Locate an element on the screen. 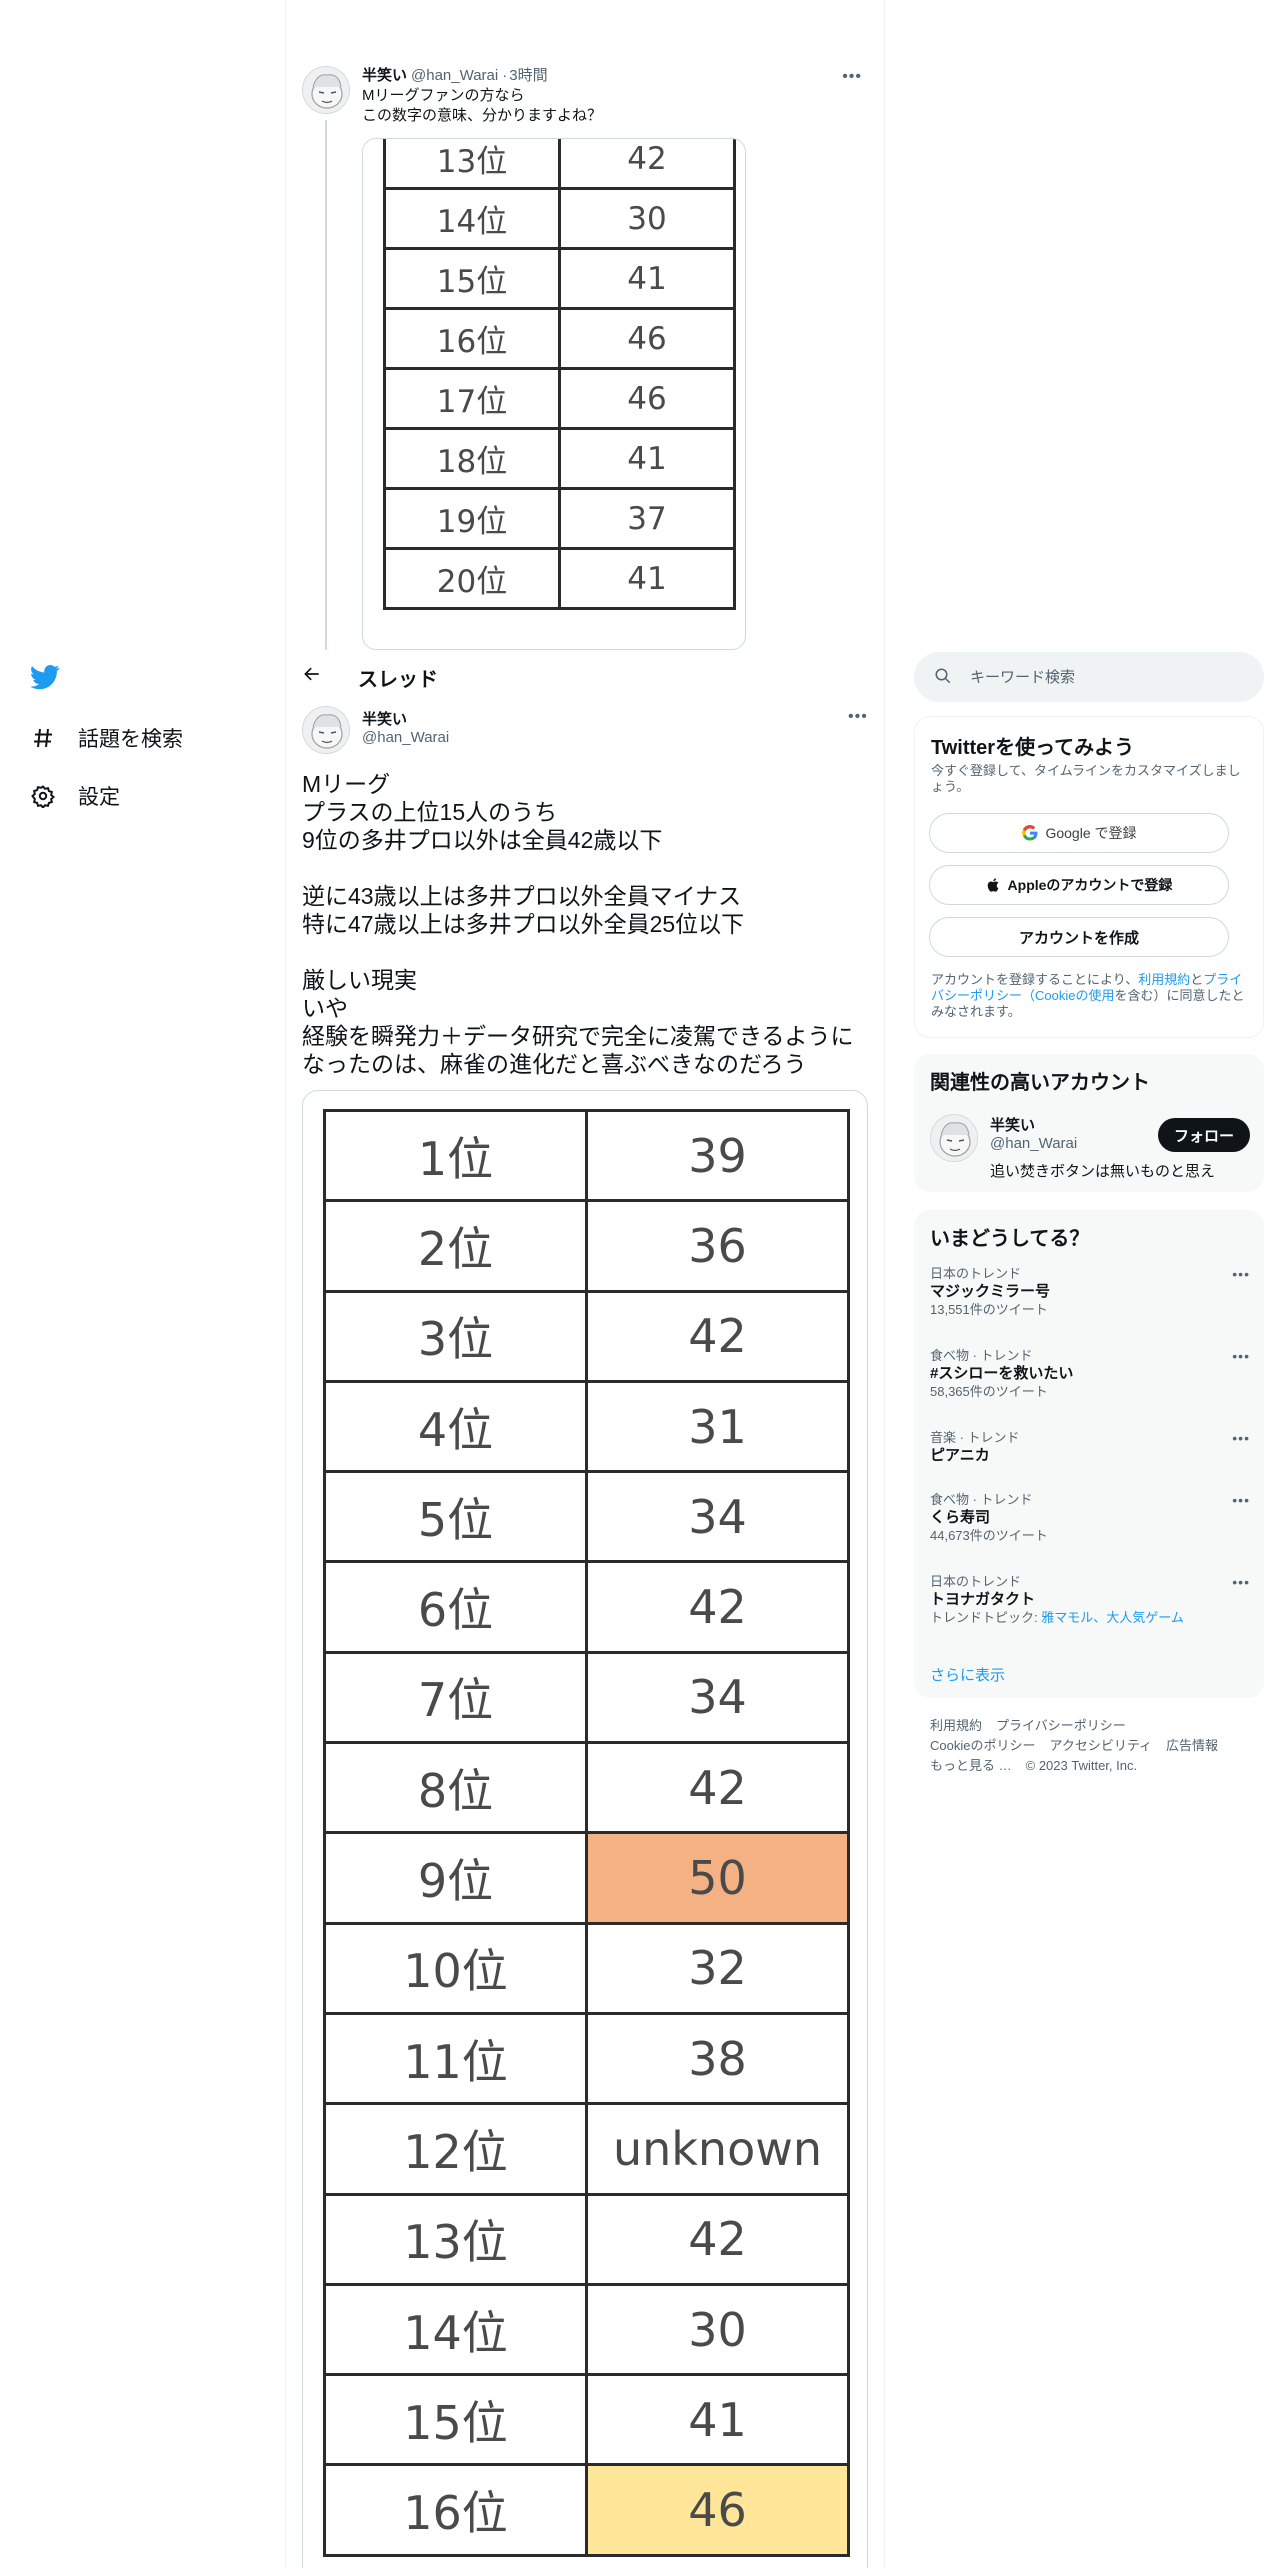 The width and height of the screenshot is (1284, 2568). tweet-text: Mリーグファンの方なら この数字の意味、分かりますよね？ is located at coordinates (482, 106).